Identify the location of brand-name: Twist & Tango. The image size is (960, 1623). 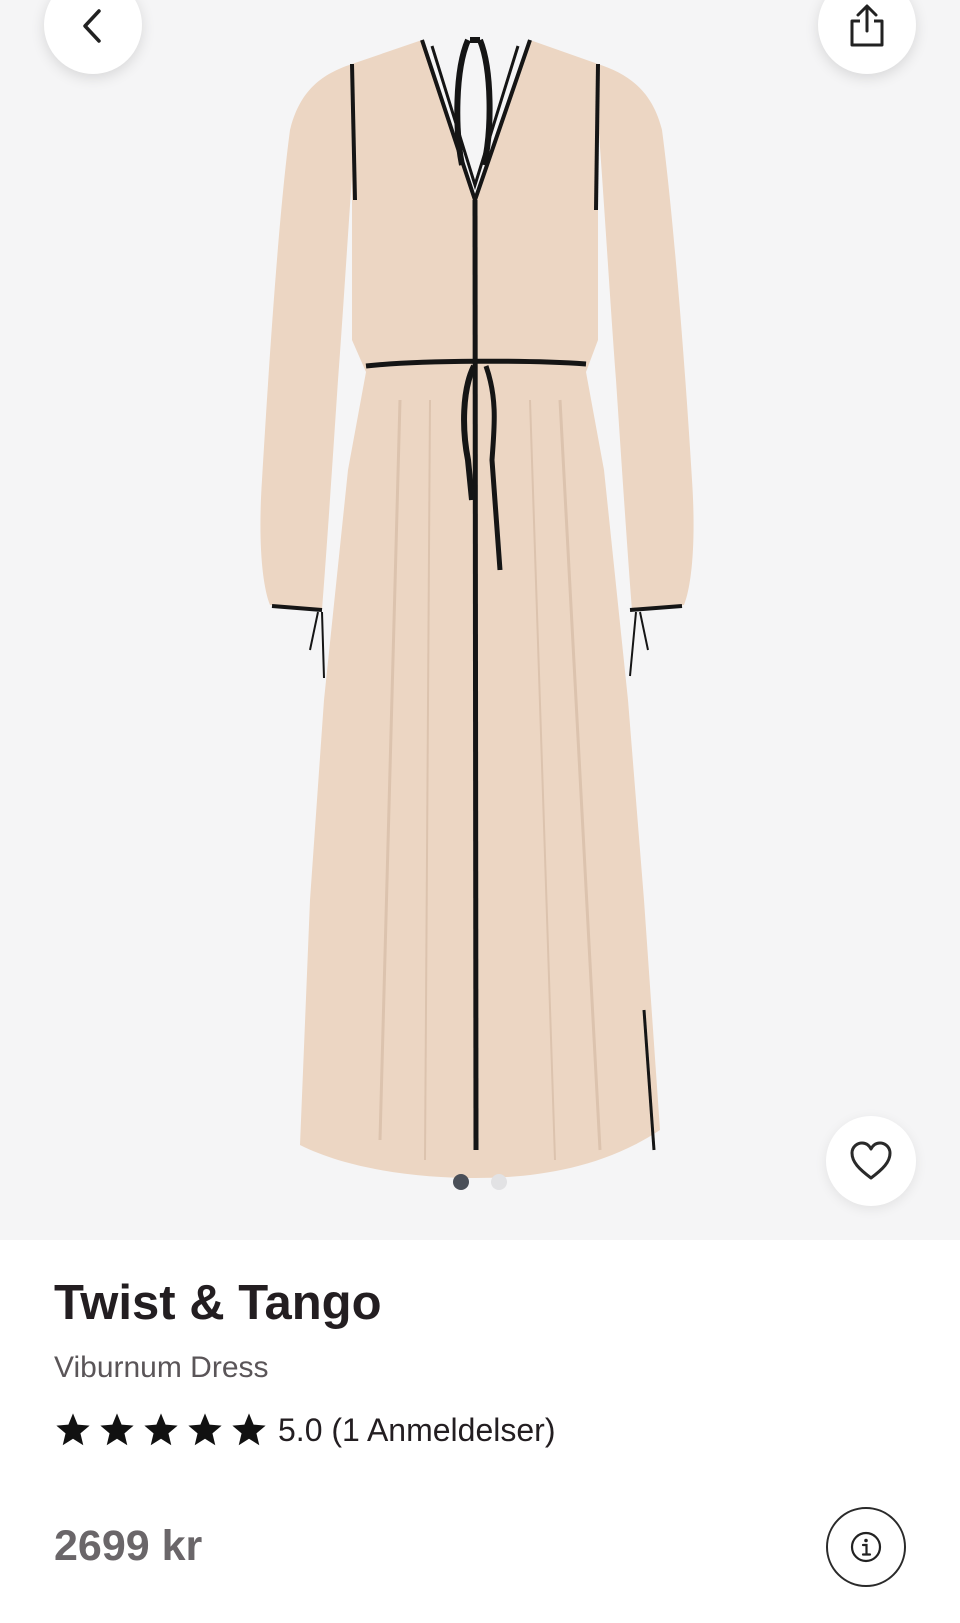
(218, 1303).